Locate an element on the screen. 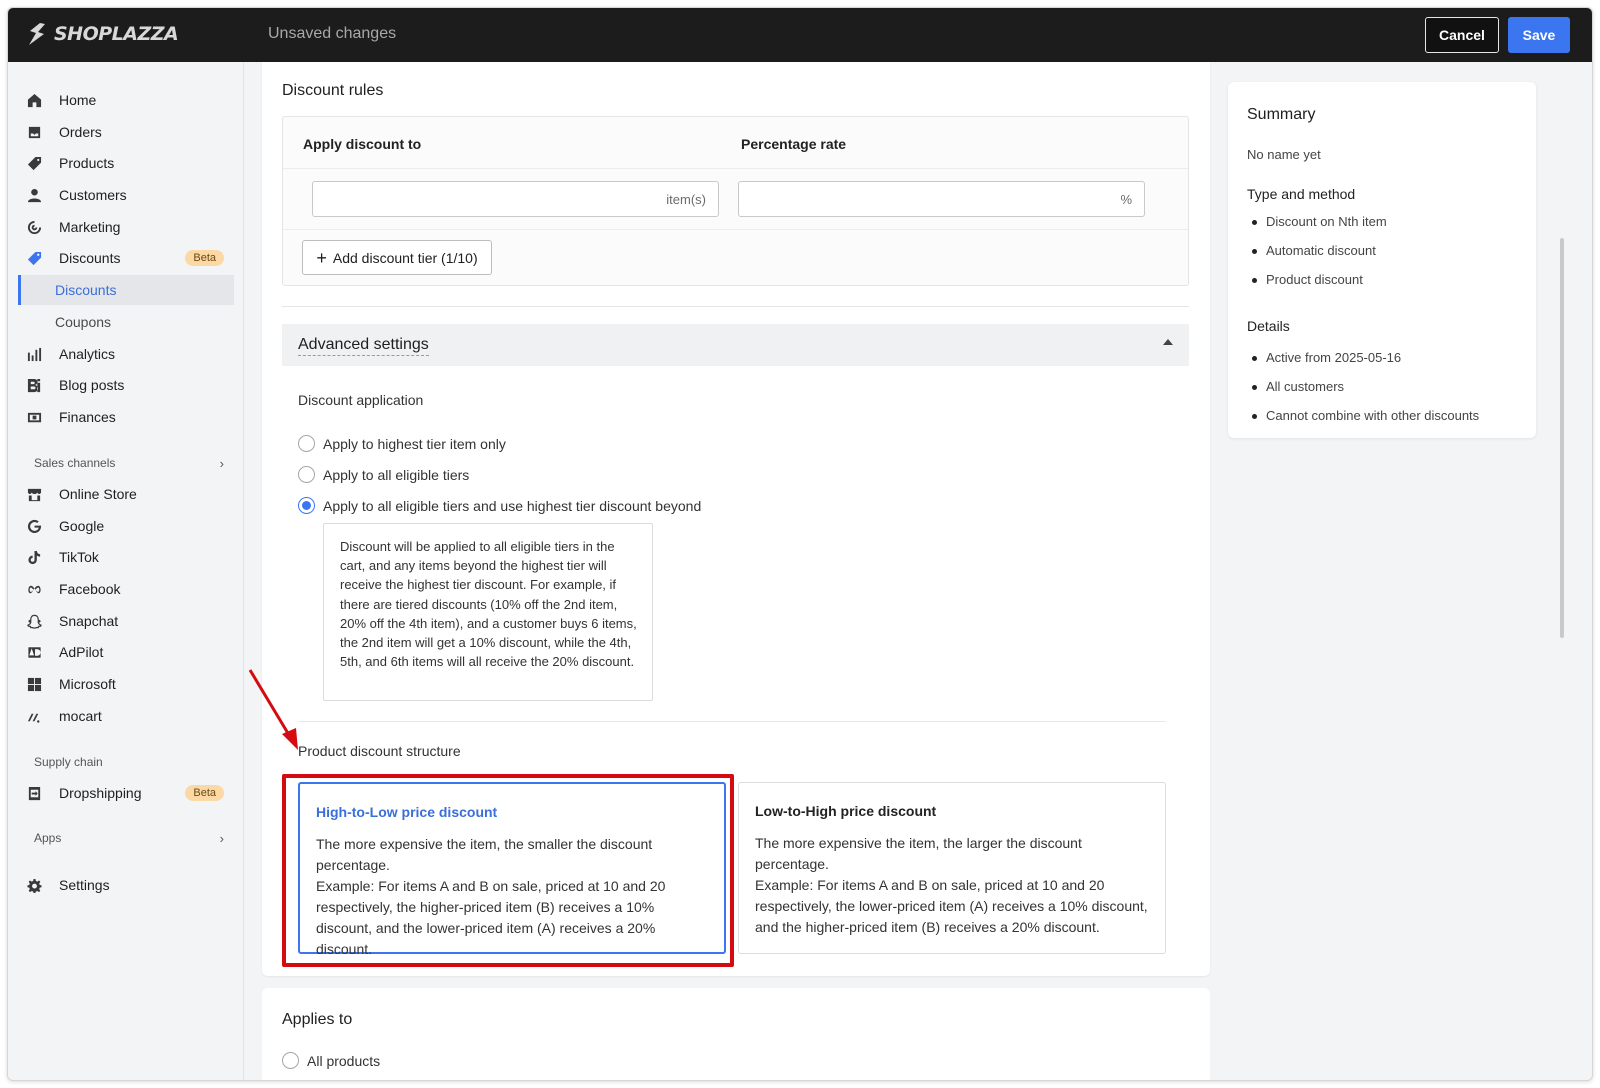 The width and height of the screenshot is (1600, 1088). percentage-rate-input: % is located at coordinates (941, 199).